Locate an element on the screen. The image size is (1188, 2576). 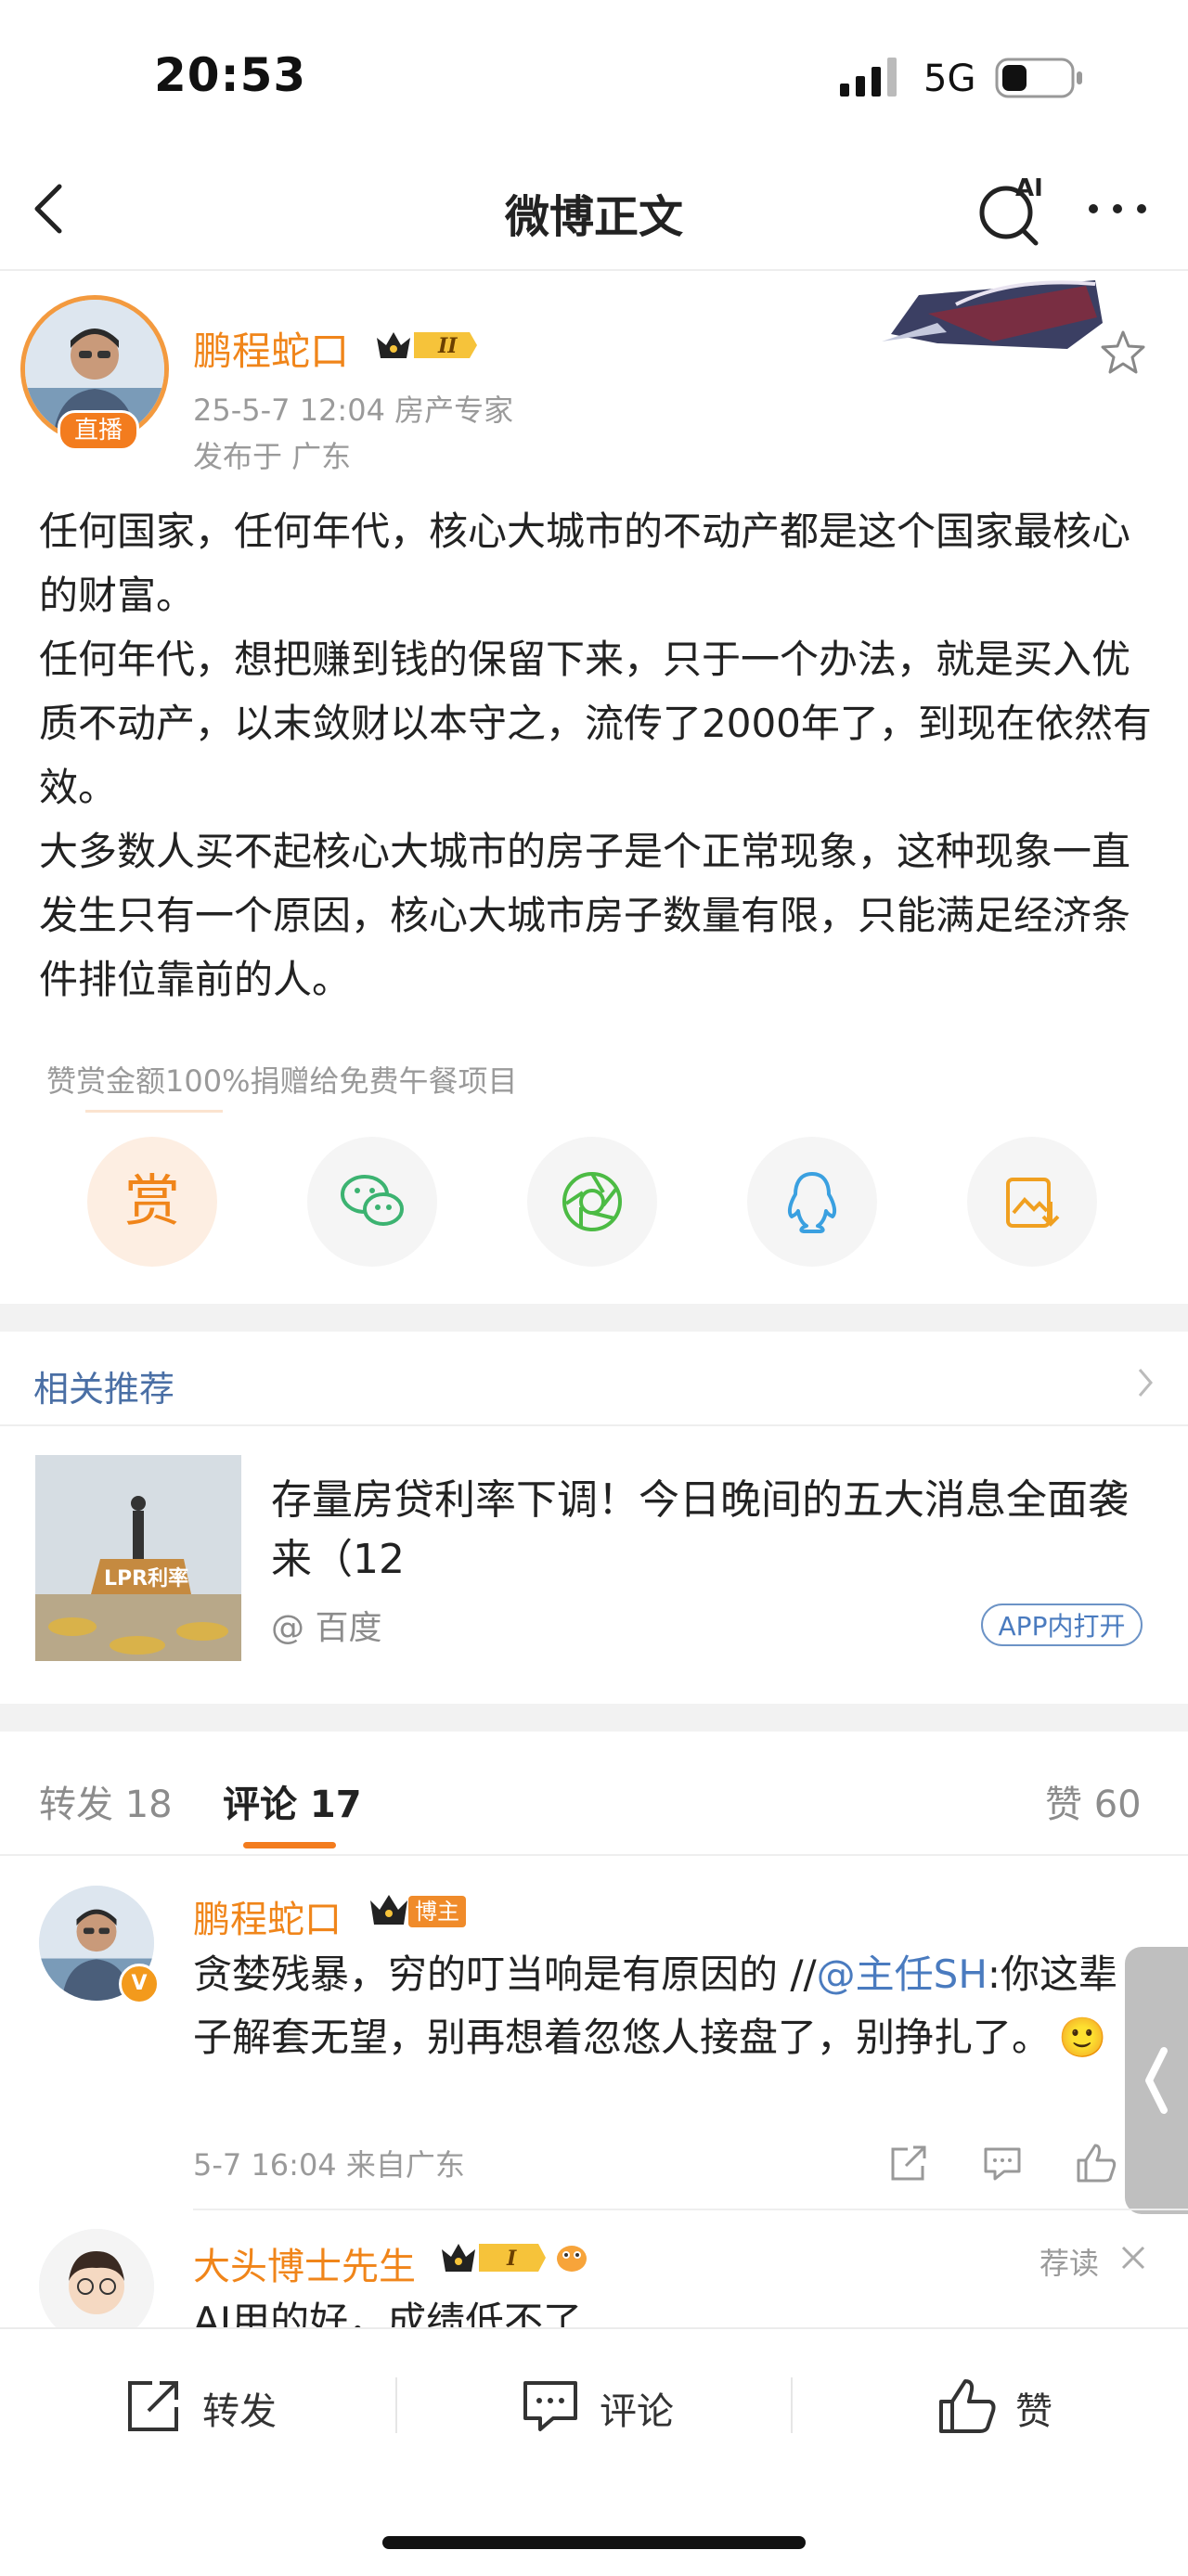
tabs-divider is located at coordinates (594, 1855).